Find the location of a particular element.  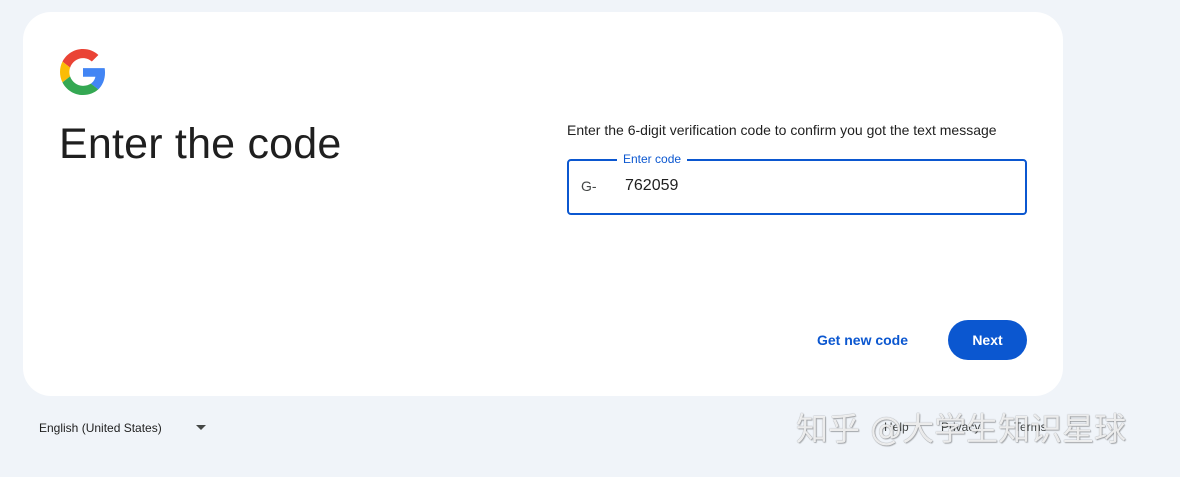

get-new-code-button: Get new code is located at coordinates (862, 340).